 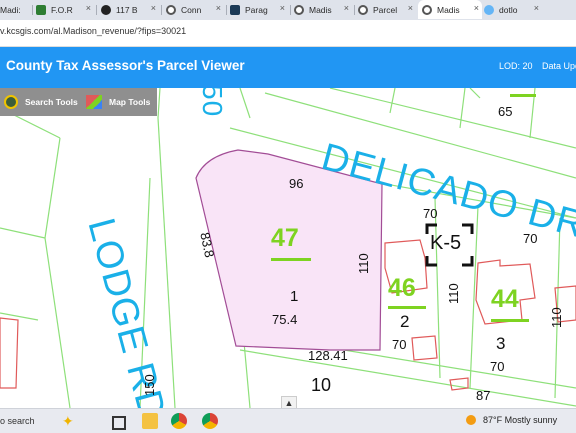 I want to click on sparkle-icon: ✦, so click(x=70, y=421).